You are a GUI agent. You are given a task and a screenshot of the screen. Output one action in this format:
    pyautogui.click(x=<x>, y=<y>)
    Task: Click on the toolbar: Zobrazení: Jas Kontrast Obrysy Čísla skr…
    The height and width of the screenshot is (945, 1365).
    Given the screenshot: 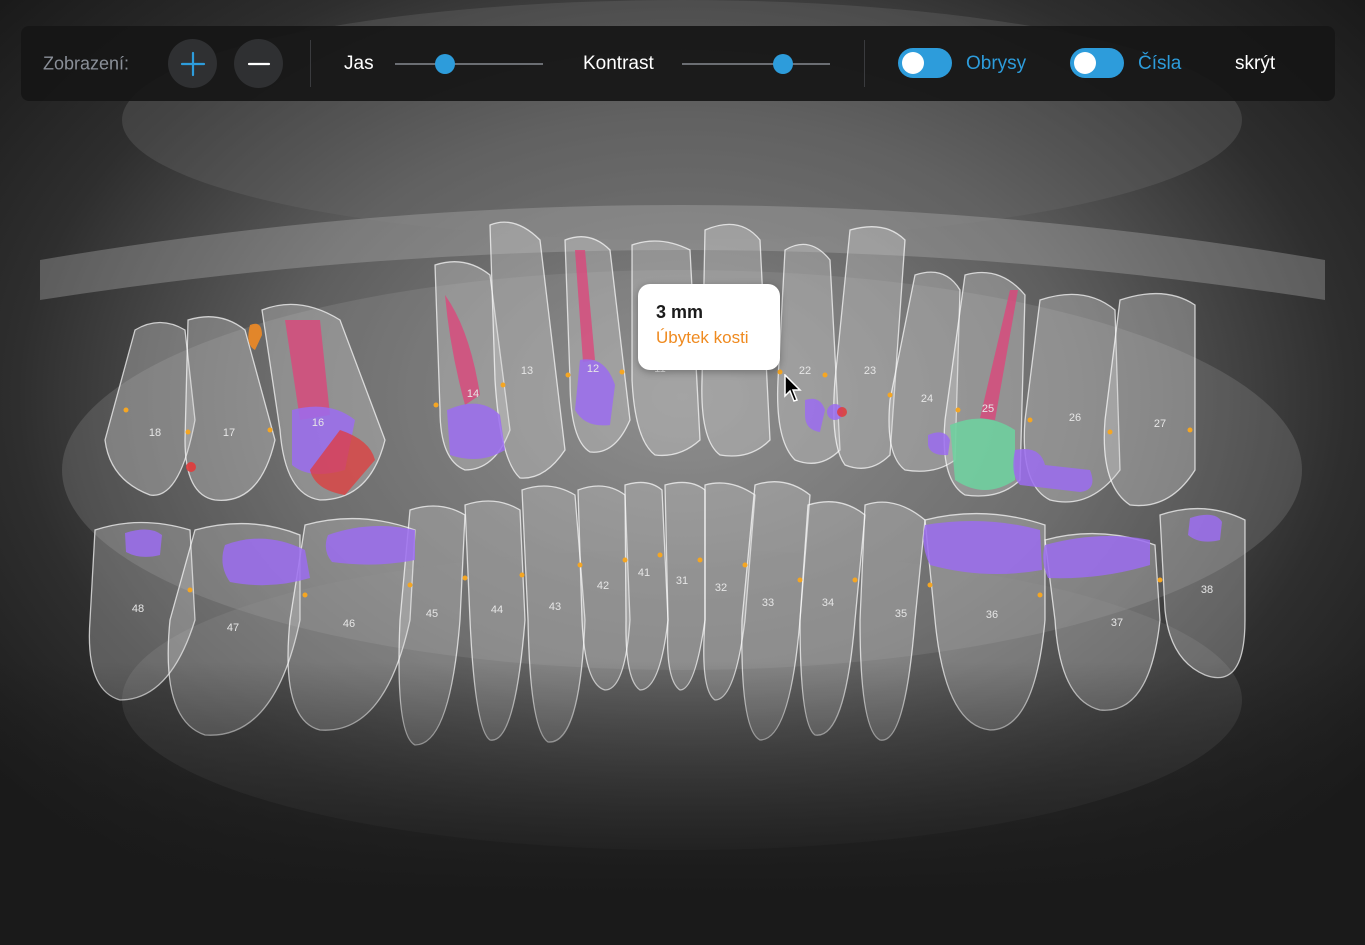 What is the action you would take?
    pyautogui.click(x=678, y=63)
    